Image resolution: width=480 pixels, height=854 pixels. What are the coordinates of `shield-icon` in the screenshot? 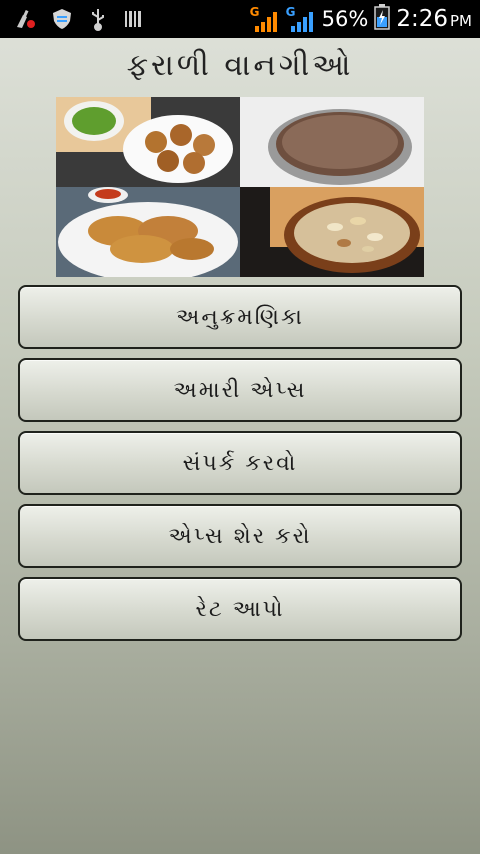 It's located at (62, 19).